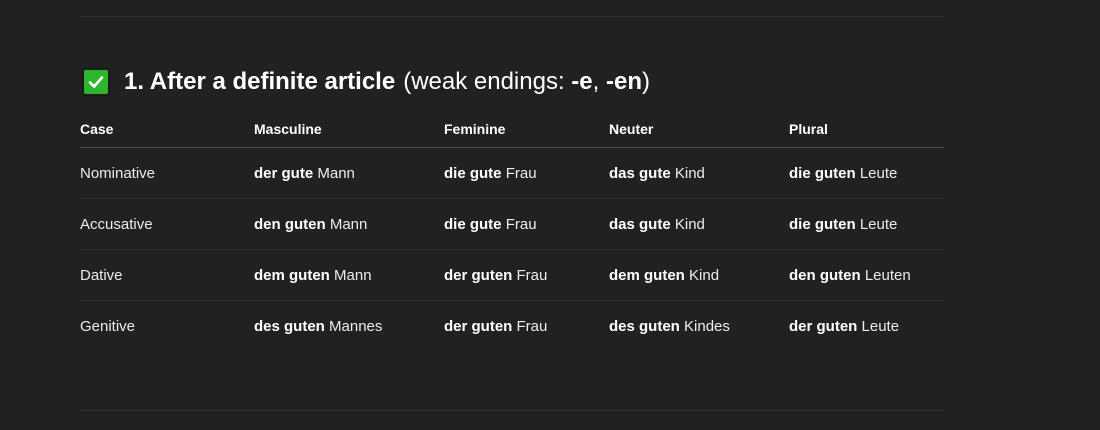 This screenshot has width=1100, height=430. Describe the element at coordinates (356, 326) in the screenshot. I see `noun: Mannes` at that location.